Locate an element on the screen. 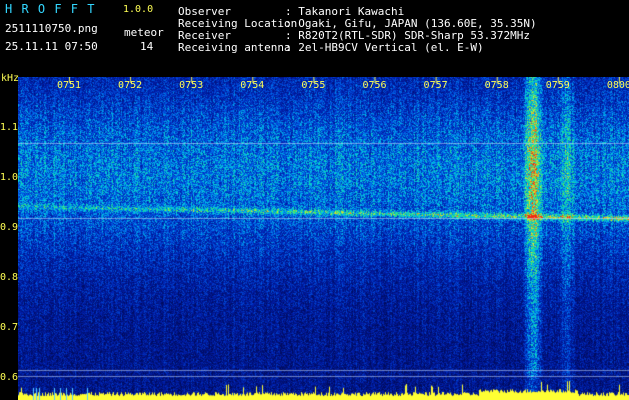 Image resolution: width=629 pixels, height=400 pixels. time-tick-label: 0754 is located at coordinates (252, 85).